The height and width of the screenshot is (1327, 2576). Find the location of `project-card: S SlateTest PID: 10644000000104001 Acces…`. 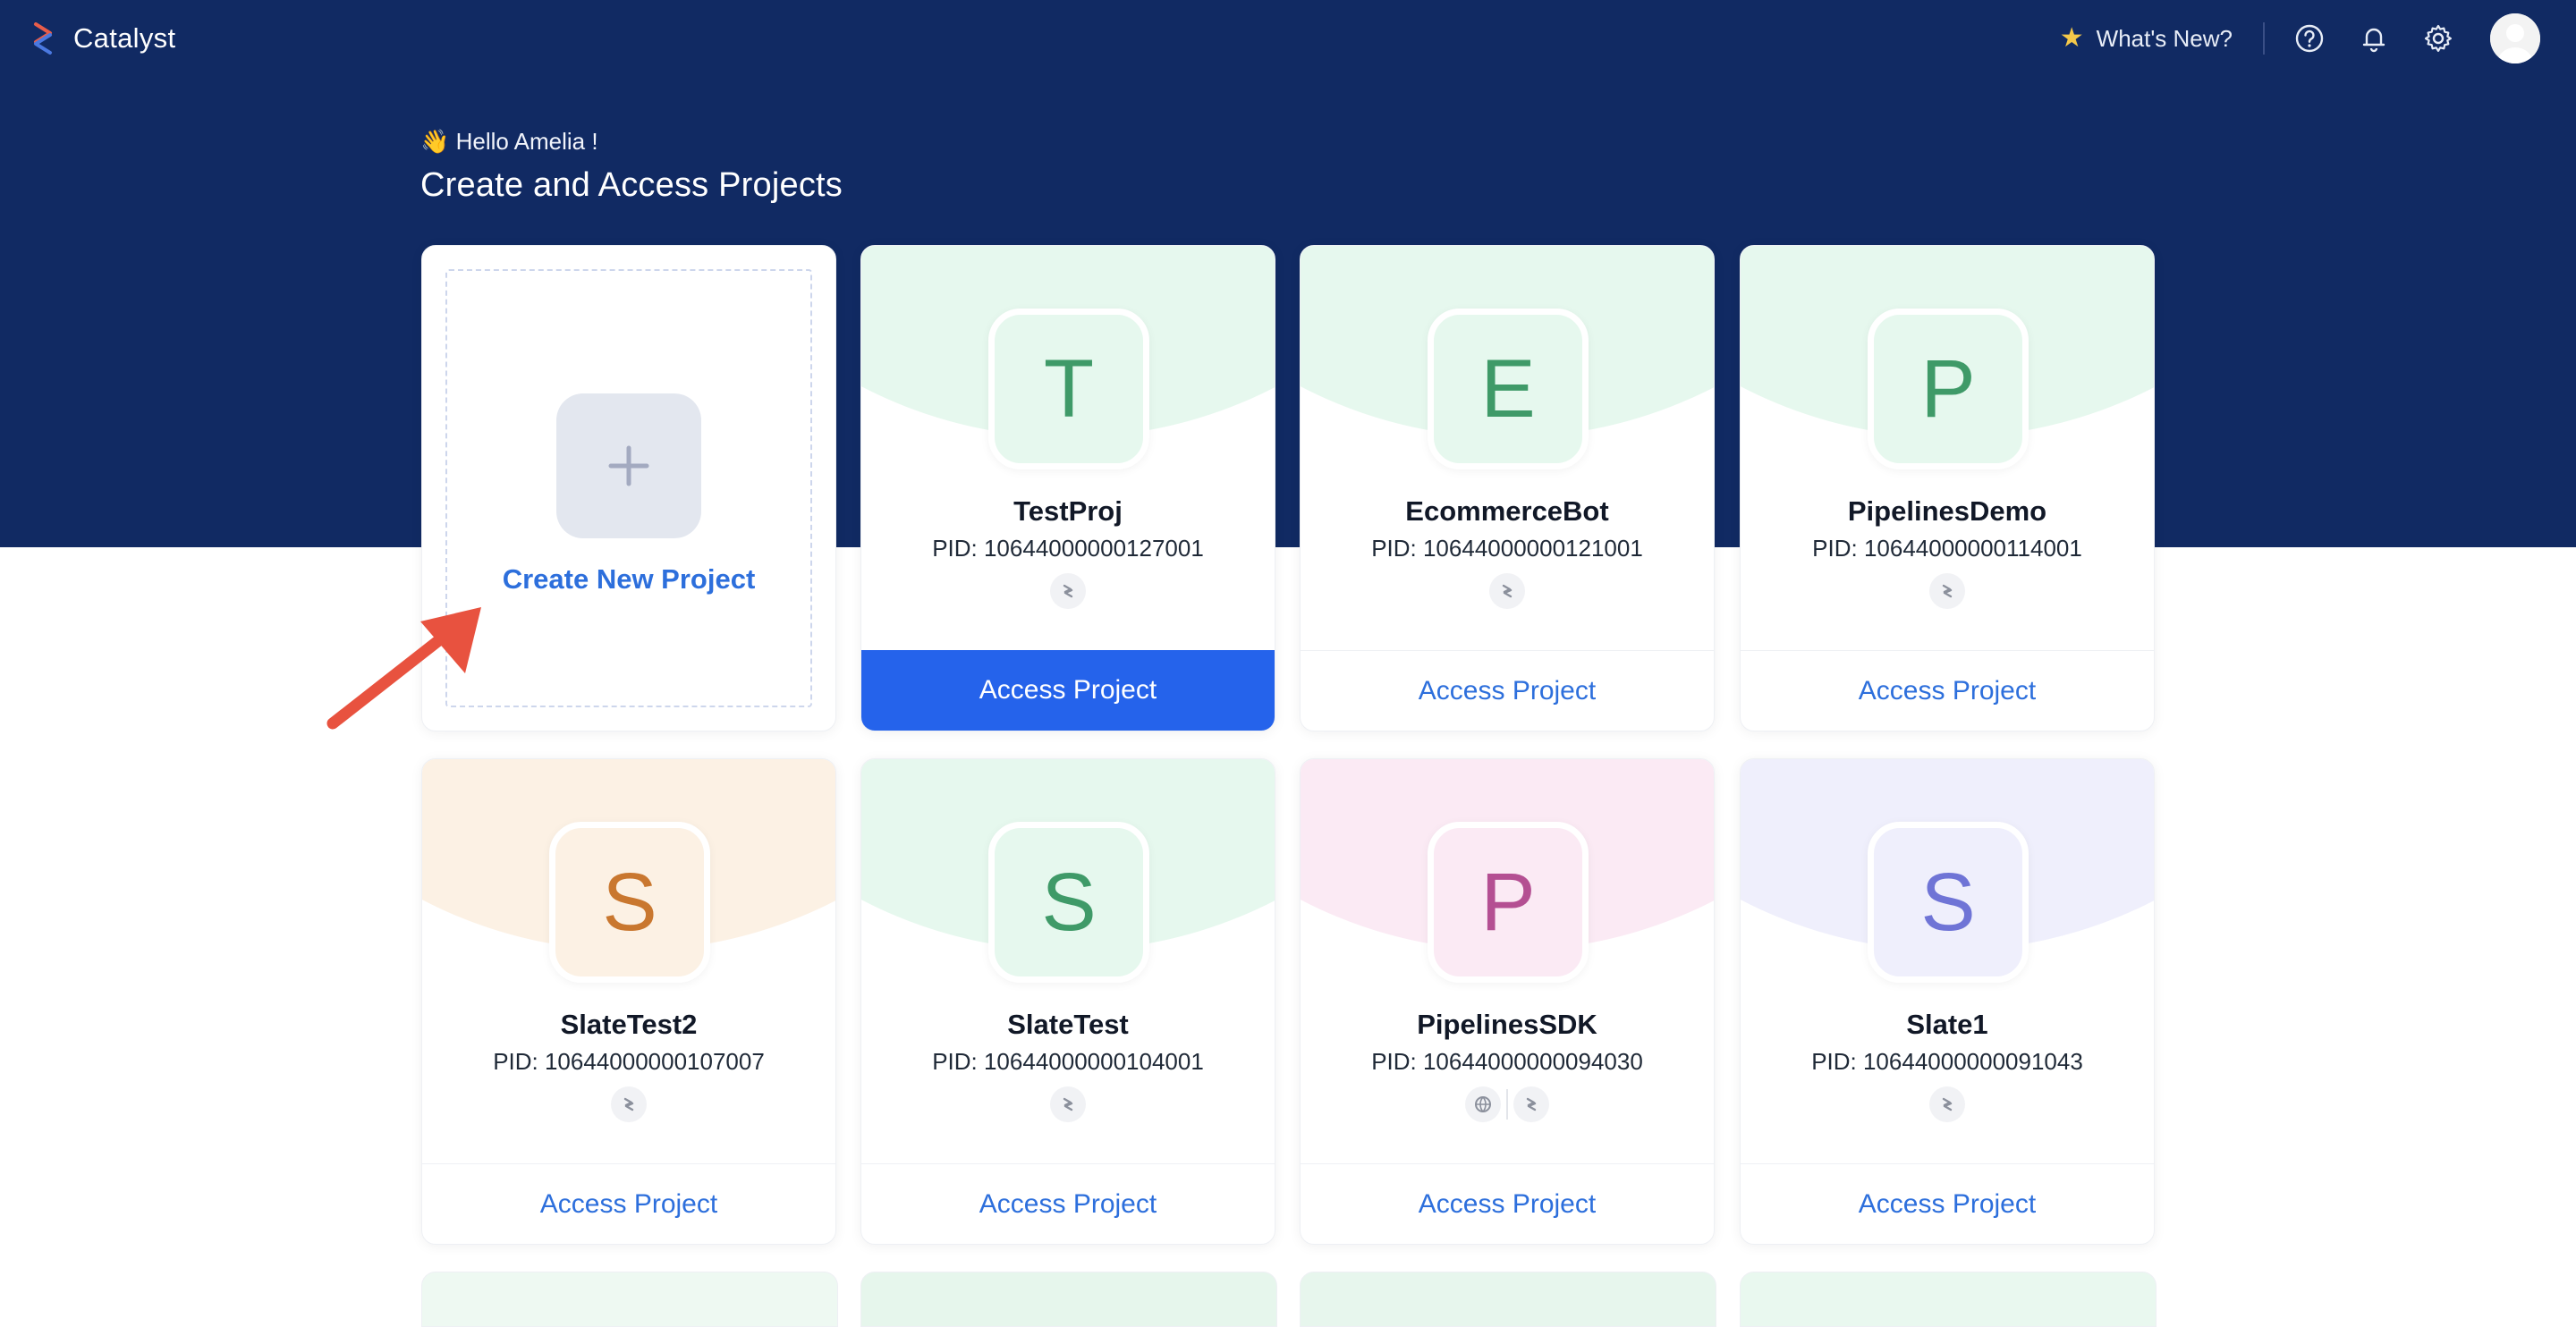

project-card: S SlateTest PID: 10644000000104001 Acces… is located at coordinates (1067, 1001).